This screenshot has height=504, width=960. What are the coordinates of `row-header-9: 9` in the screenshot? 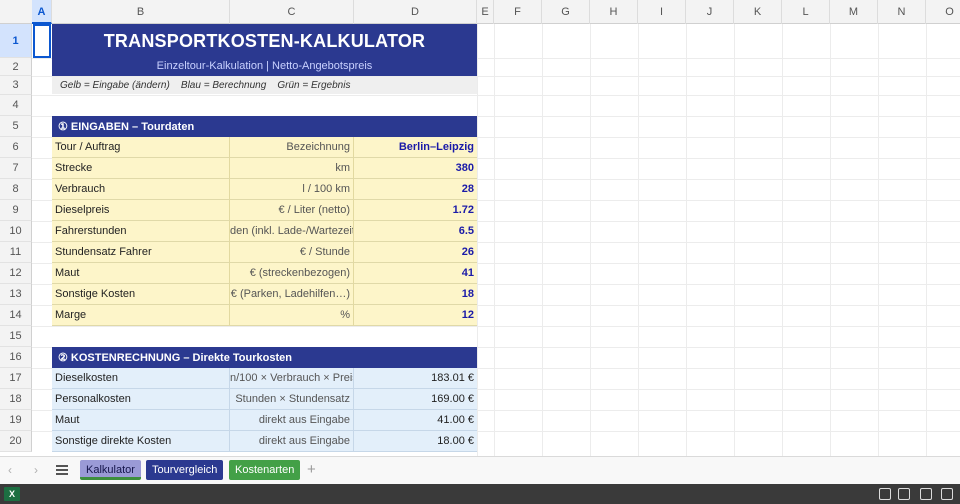 It's located at (16, 210).